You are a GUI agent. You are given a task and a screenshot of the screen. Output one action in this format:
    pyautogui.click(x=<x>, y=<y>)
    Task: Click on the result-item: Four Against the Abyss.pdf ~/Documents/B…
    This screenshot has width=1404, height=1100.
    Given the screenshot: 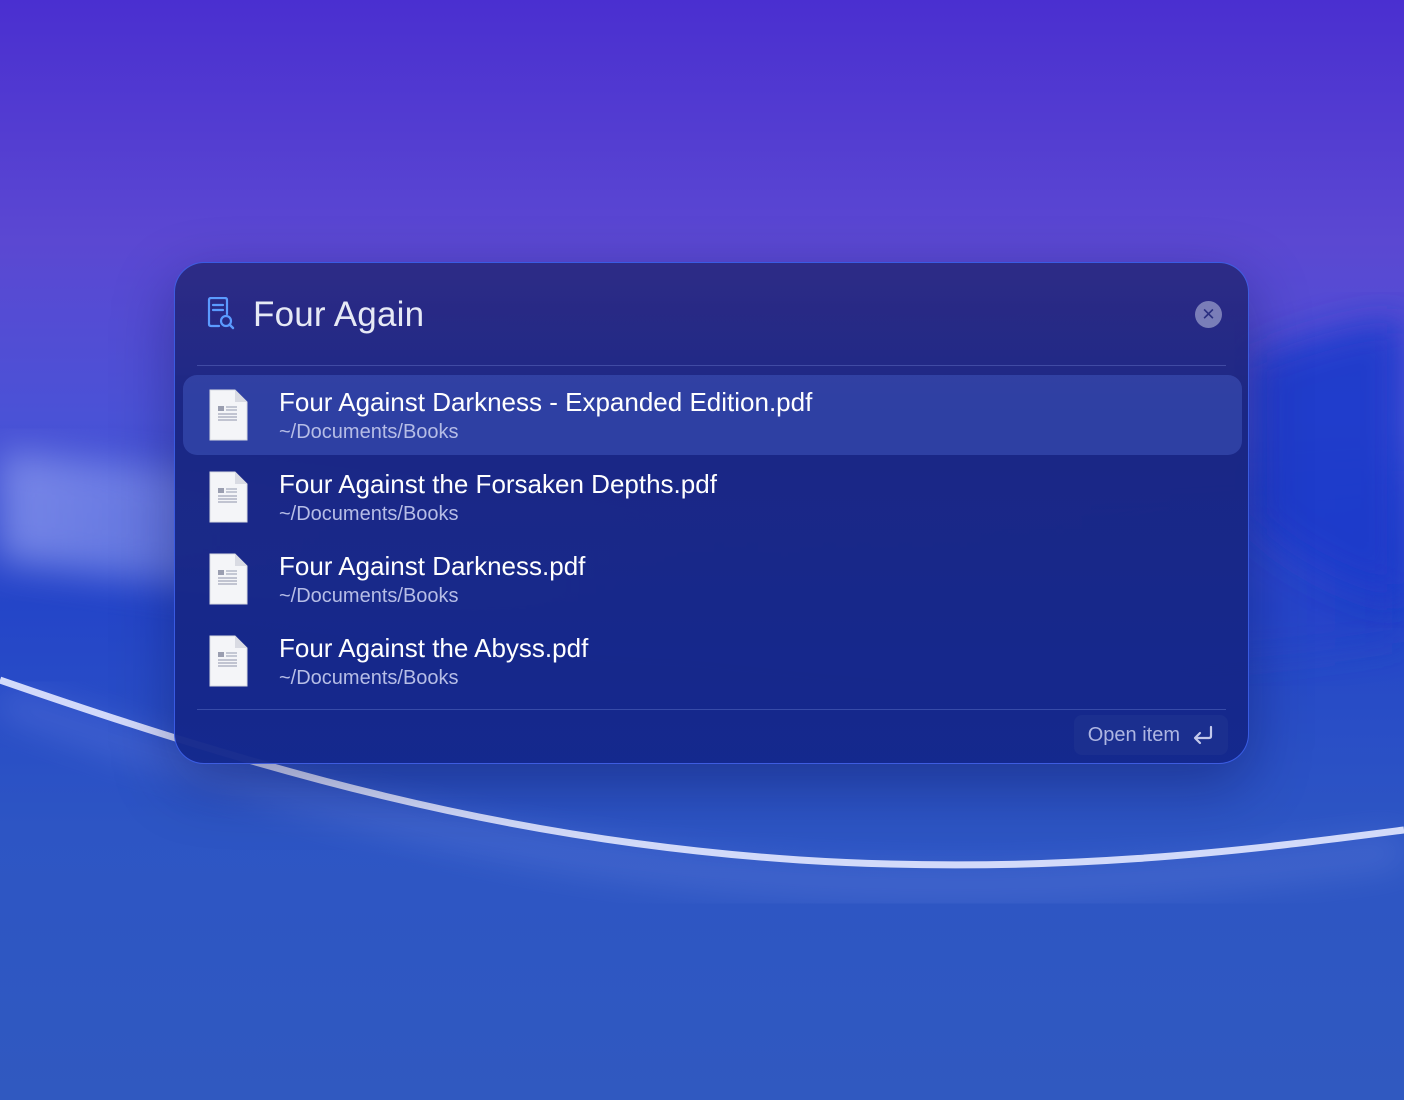 What is the action you would take?
    pyautogui.click(x=712, y=661)
    